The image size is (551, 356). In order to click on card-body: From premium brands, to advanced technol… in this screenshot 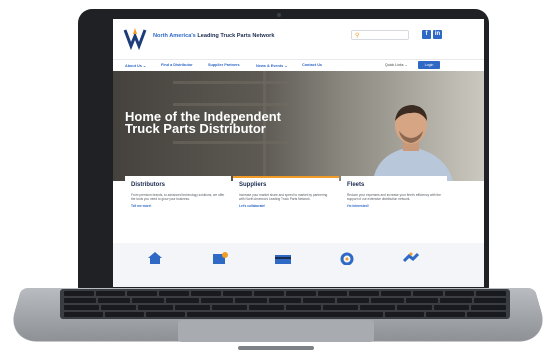, I will do `click(178, 197)`.